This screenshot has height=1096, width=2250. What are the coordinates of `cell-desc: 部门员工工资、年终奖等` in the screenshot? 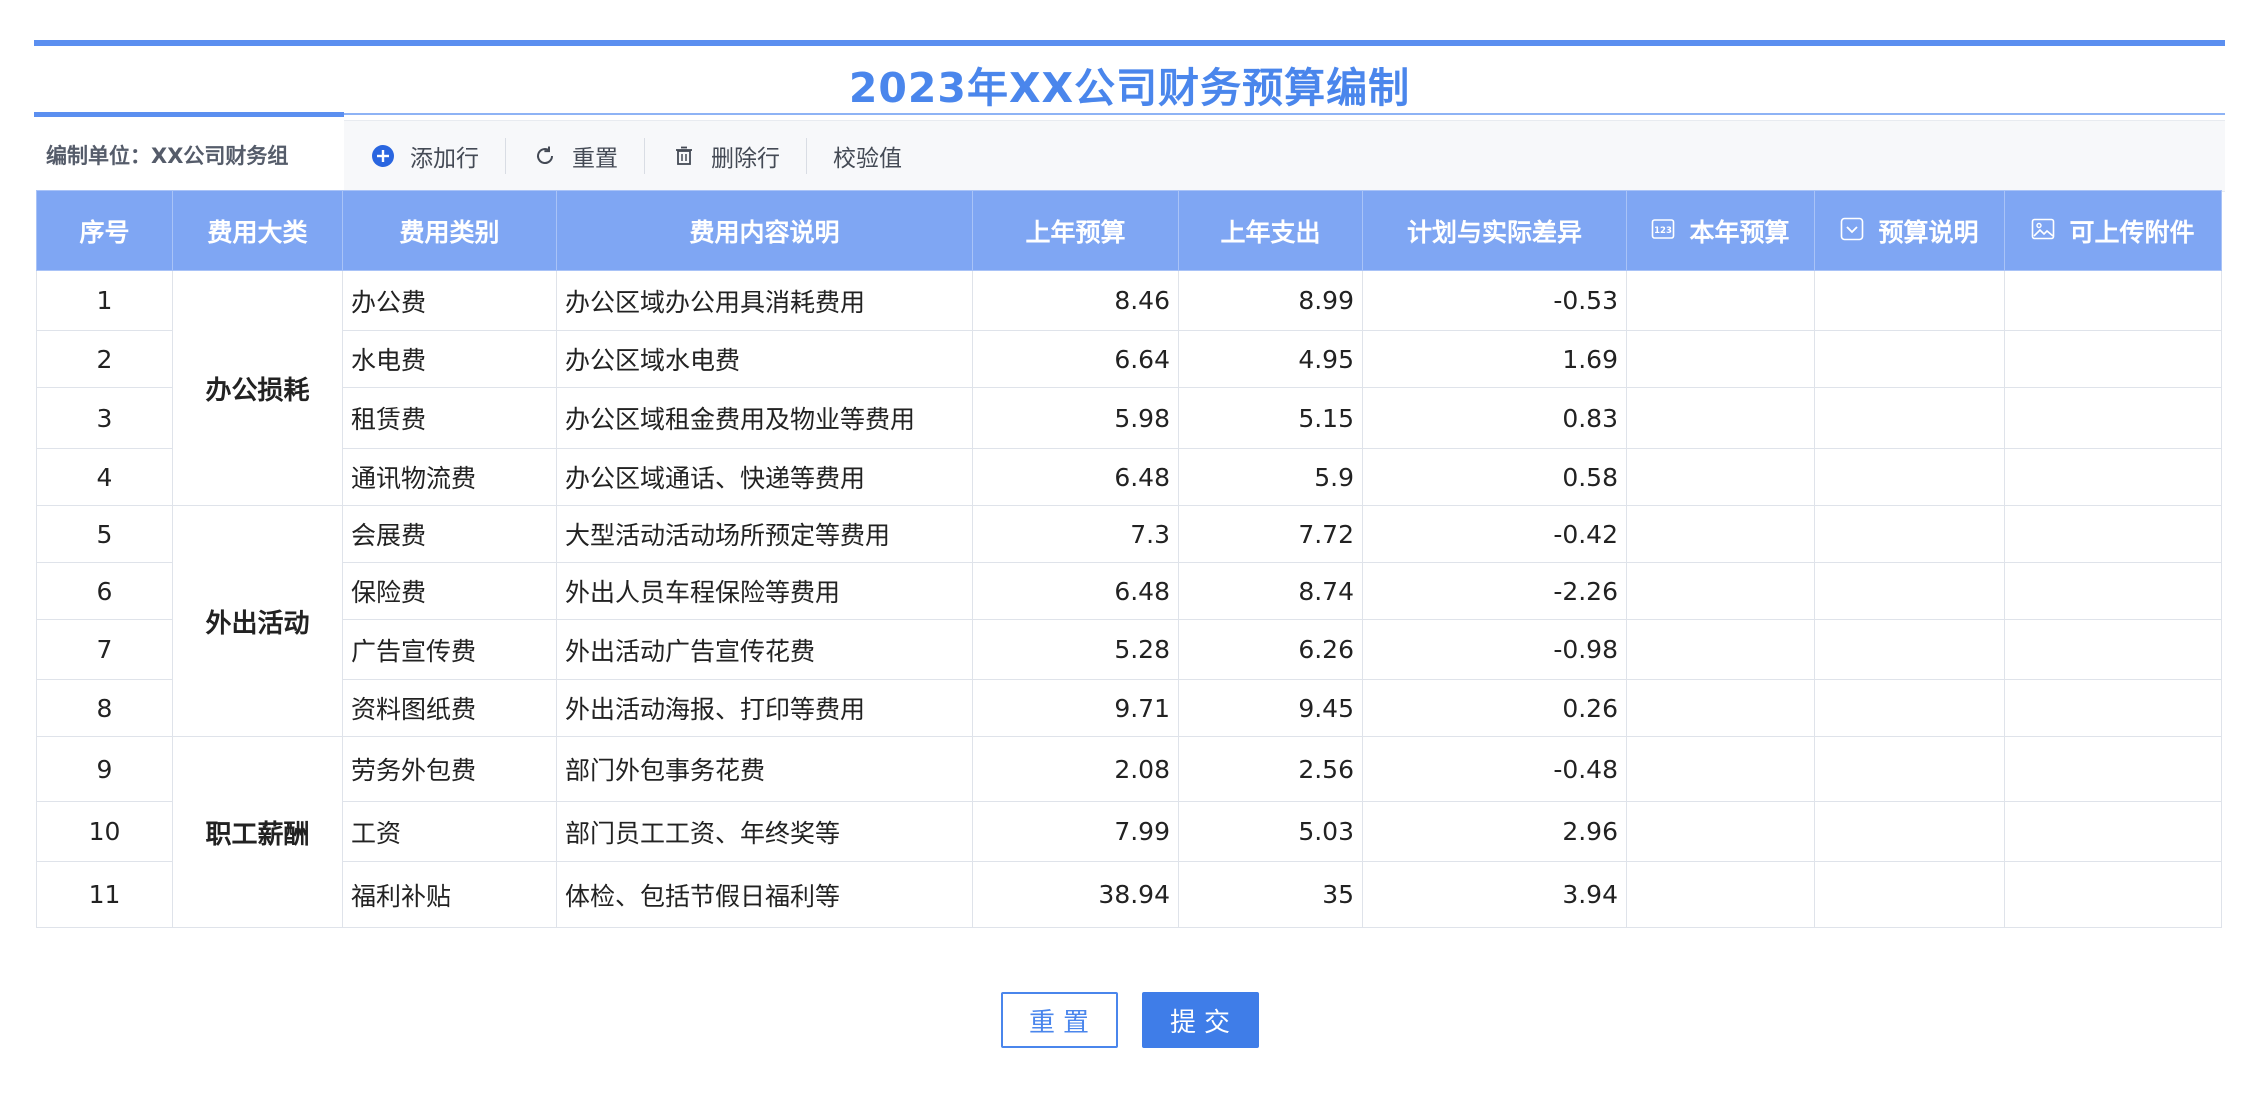 It's located at (764, 831).